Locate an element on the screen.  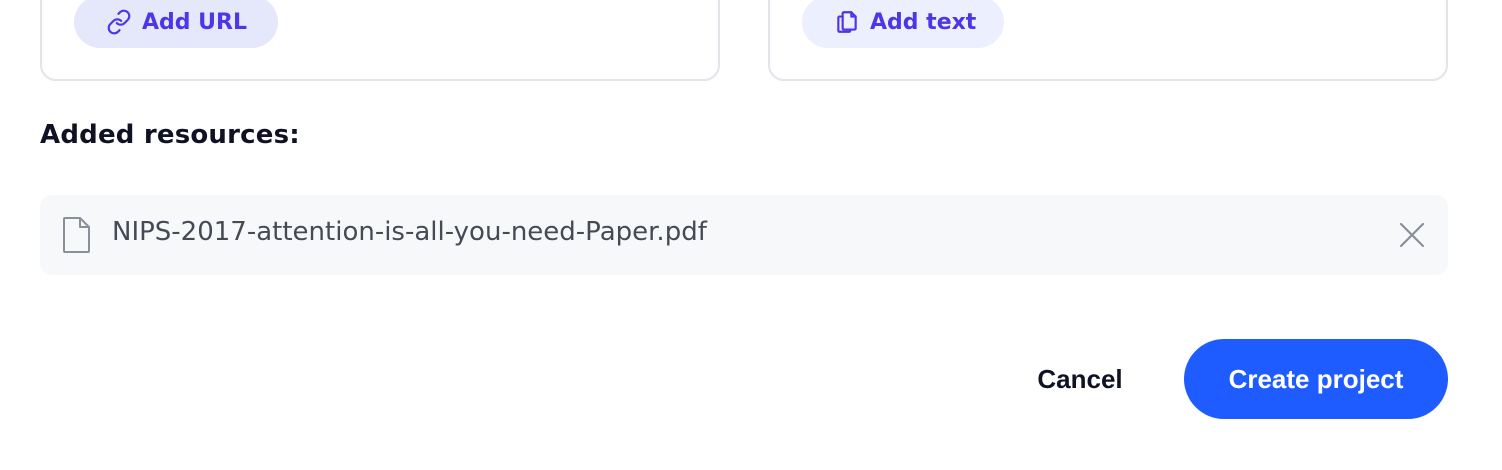
add-text-label: Add text is located at coordinates (923, 22).